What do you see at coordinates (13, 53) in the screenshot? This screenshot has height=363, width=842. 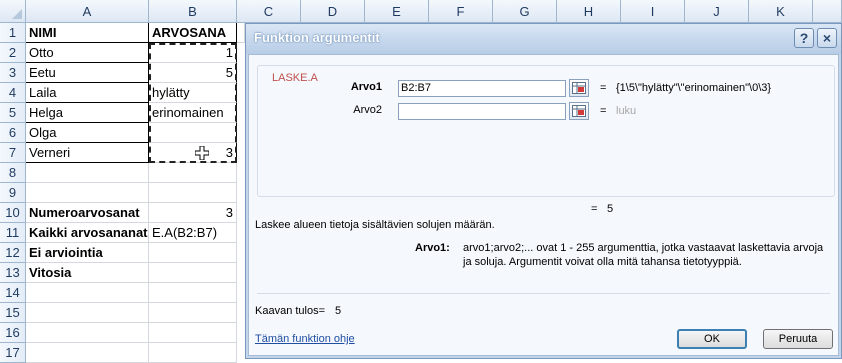 I see `row-header-2: 2` at bounding box center [13, 53].